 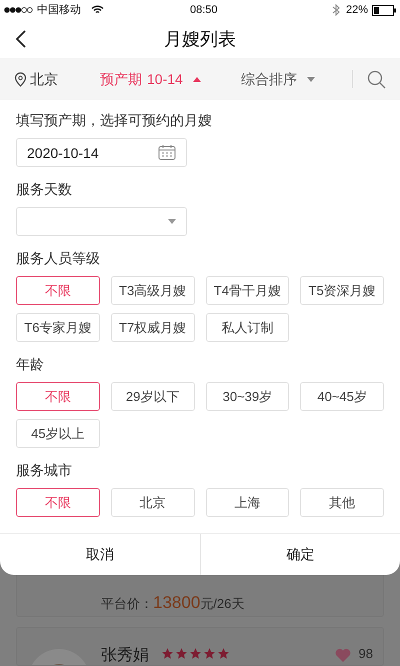 What do you see at coordinates (248, 290) in the screenshot?
I see `filter-chip: T4骨干月嫂` at bounding box center [248, 290].